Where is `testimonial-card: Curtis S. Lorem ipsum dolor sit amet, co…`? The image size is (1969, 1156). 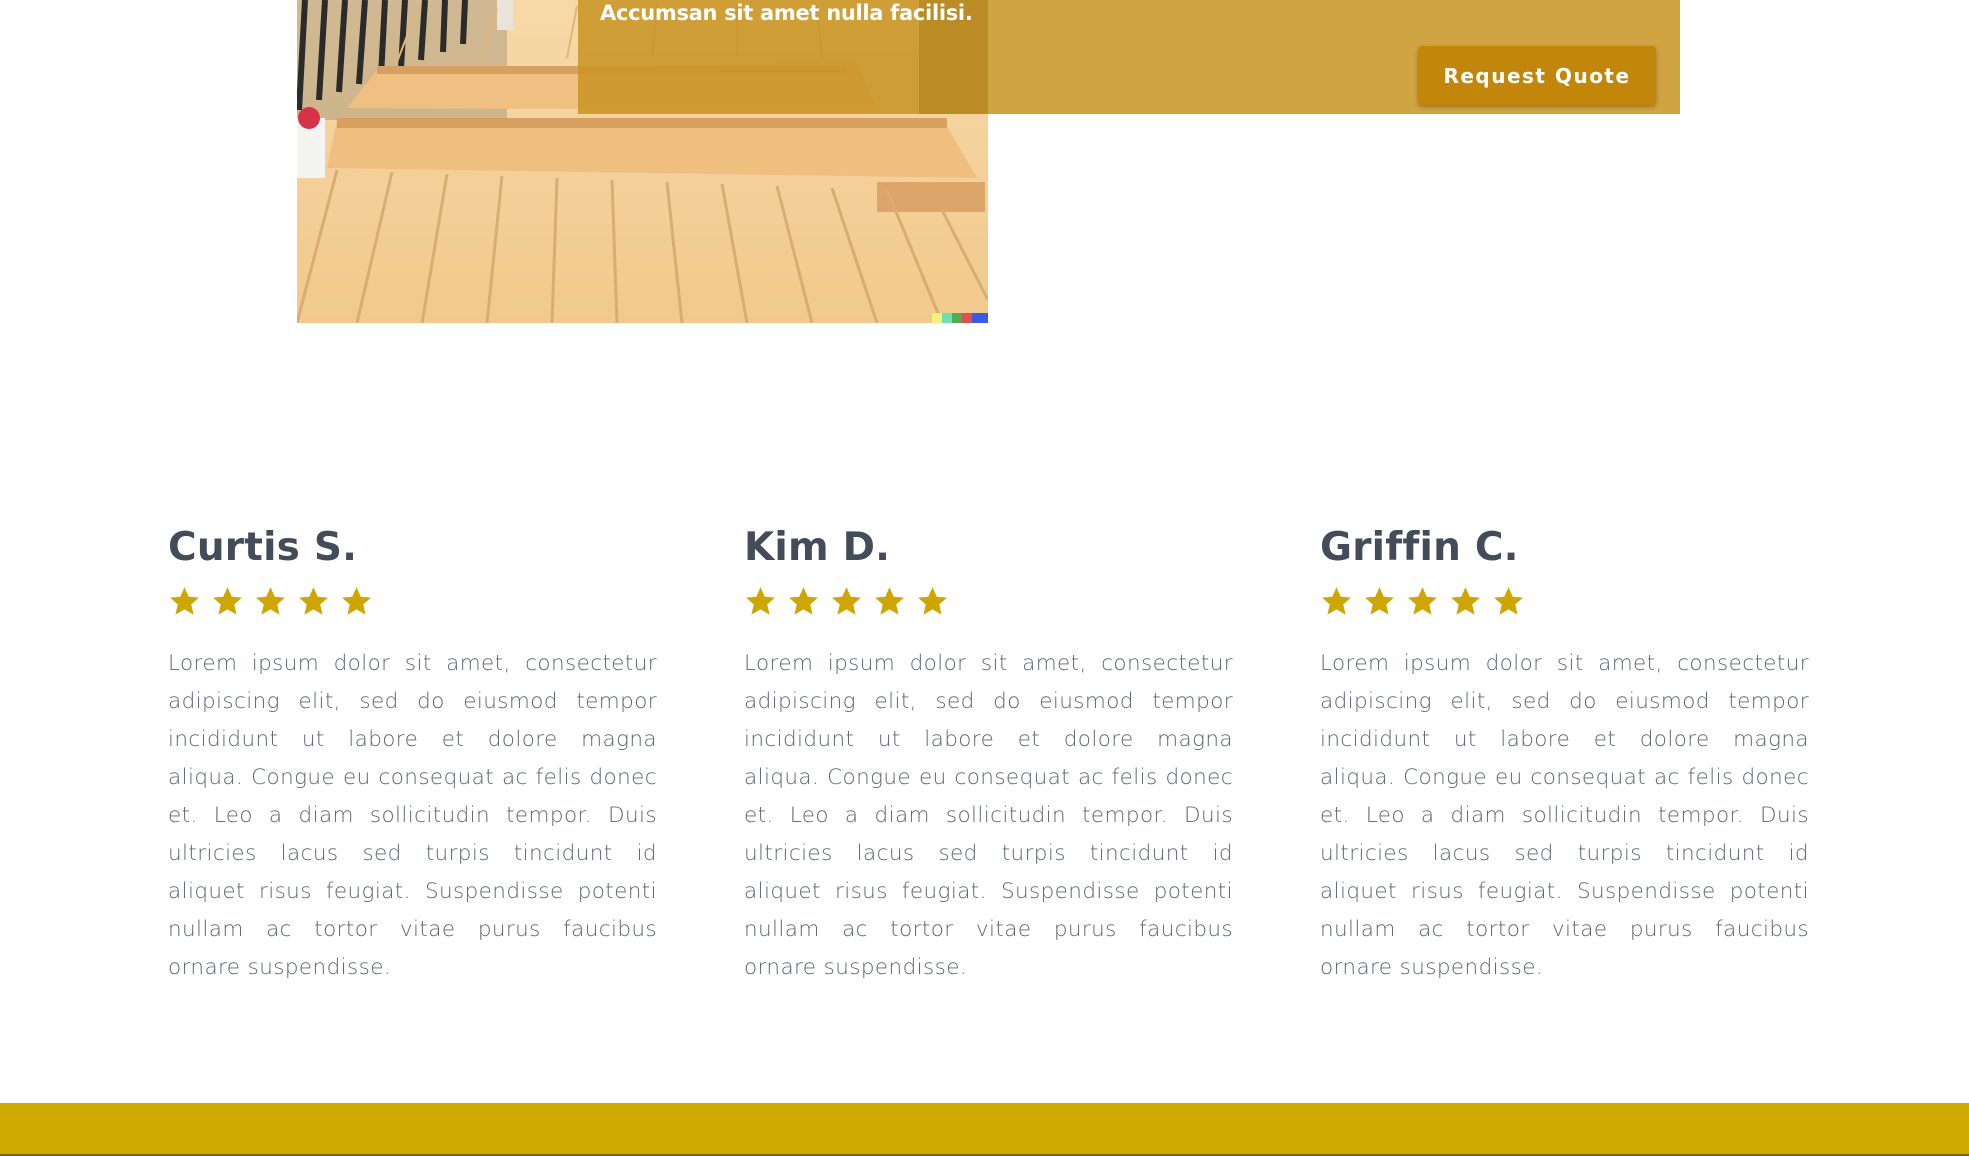
testimonial-card: Curtis S. Lorem ipsum dolor sit amet, co… is located at coordinates (412, 753).